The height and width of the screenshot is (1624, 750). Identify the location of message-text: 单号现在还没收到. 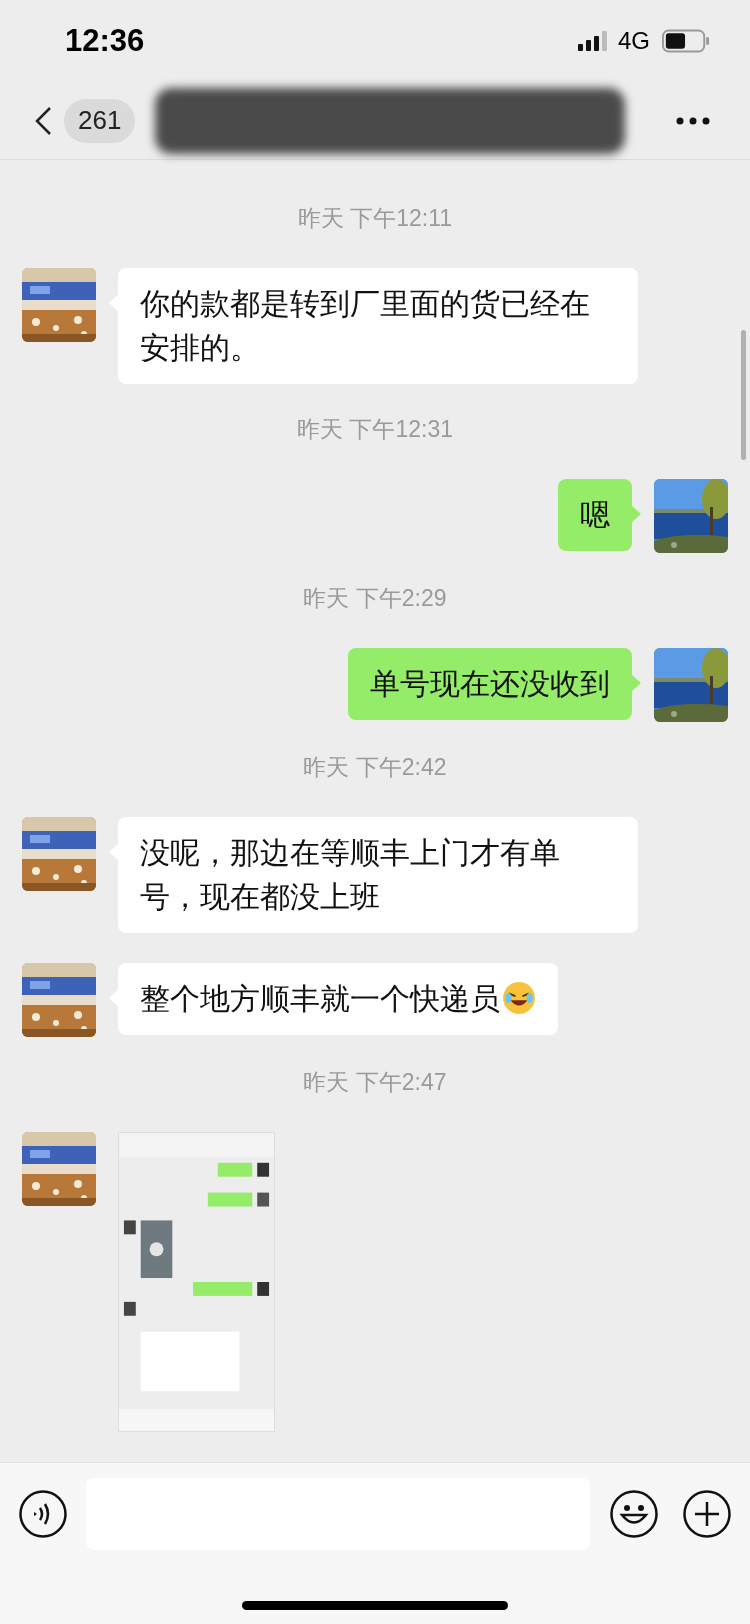
(490, 683).